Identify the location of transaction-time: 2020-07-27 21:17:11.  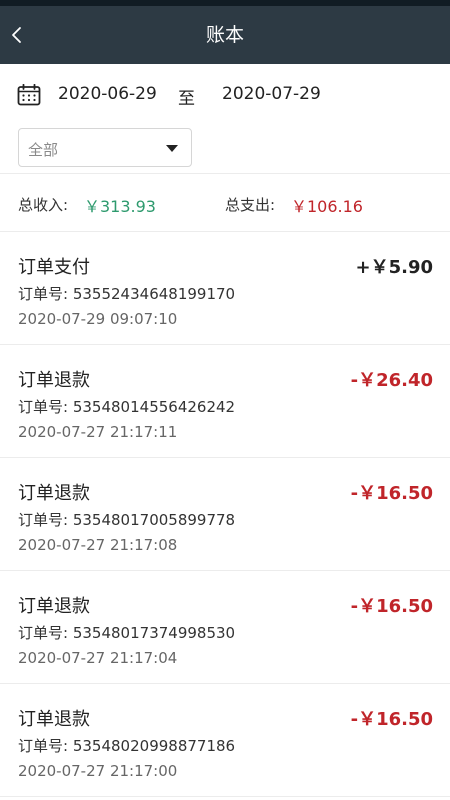
(98, 432).